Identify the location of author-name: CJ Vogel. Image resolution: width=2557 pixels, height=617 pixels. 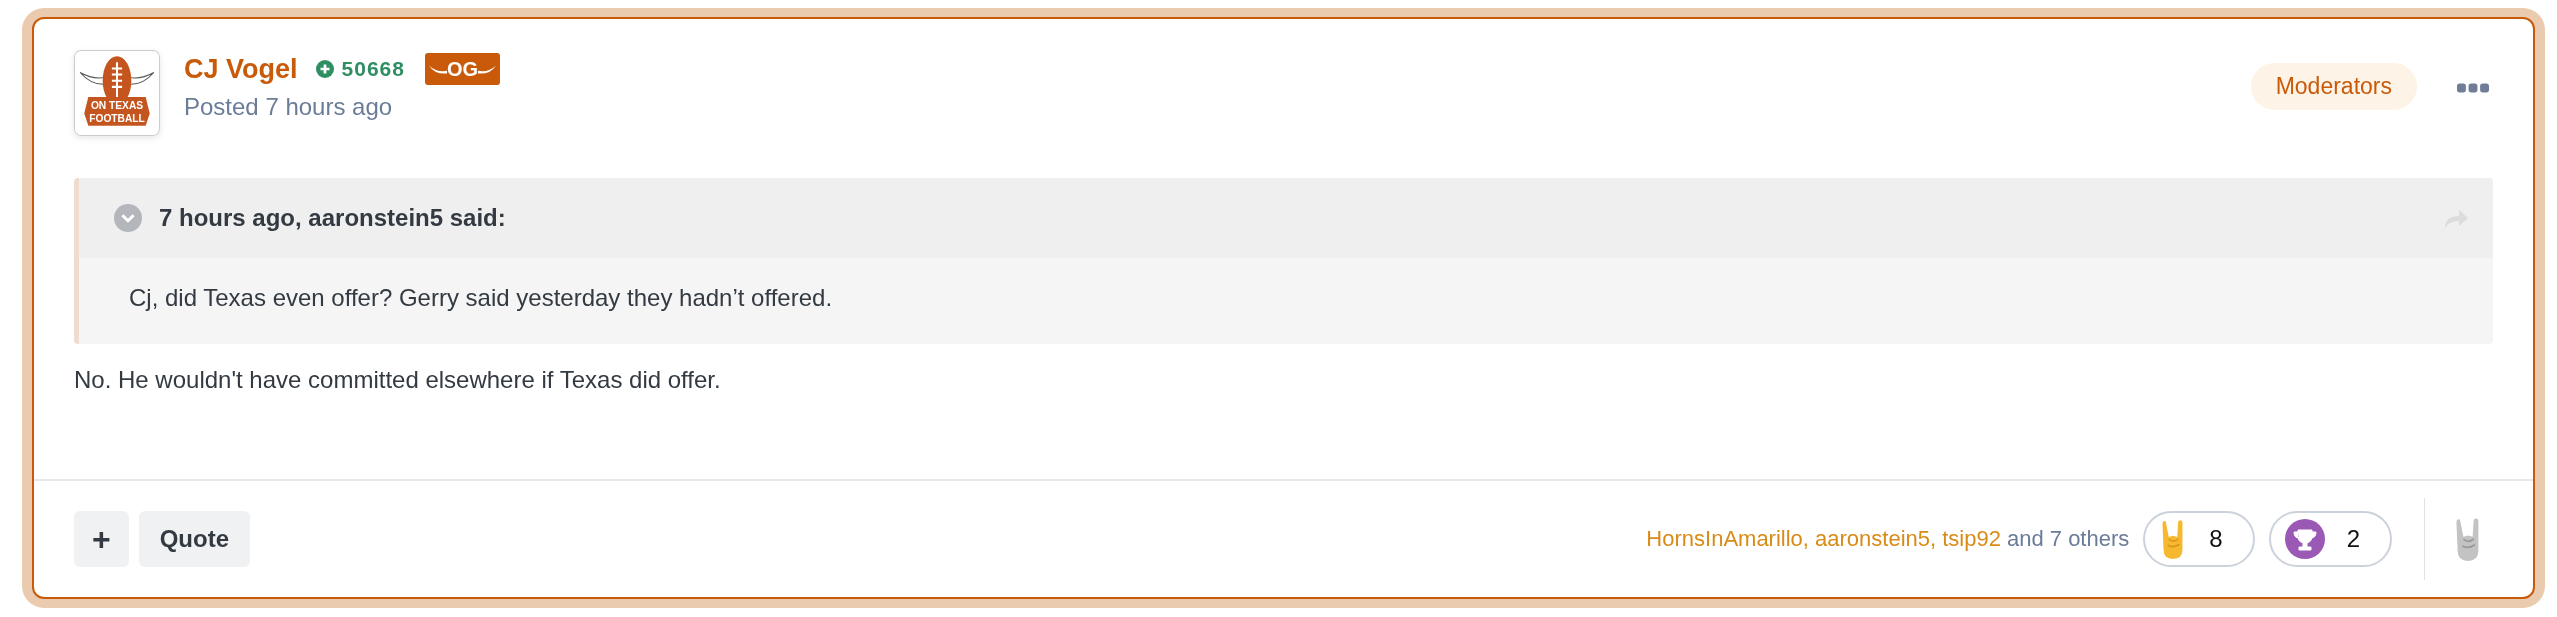
(241, 69).